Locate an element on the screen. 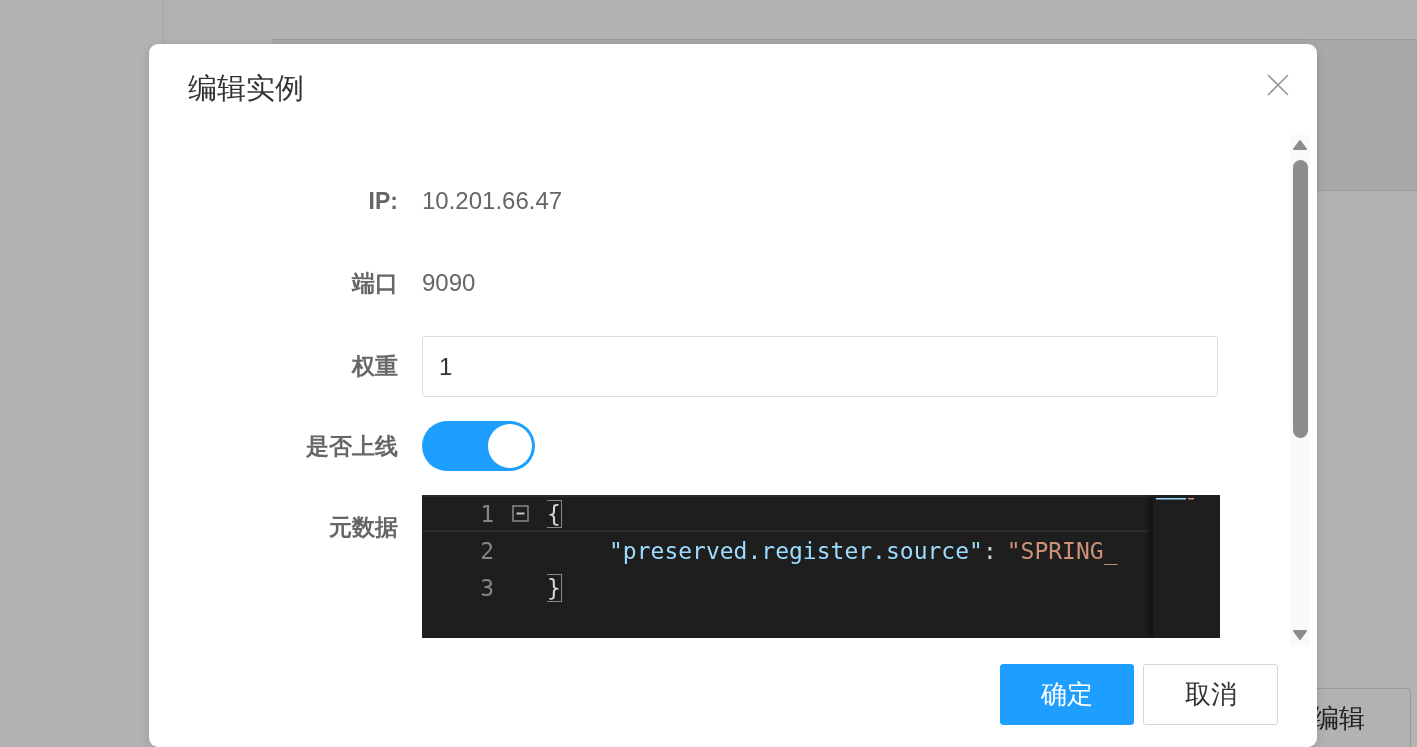 The image size is (1417, 747). field-value: 9090 is located at coordinates (449, 283).